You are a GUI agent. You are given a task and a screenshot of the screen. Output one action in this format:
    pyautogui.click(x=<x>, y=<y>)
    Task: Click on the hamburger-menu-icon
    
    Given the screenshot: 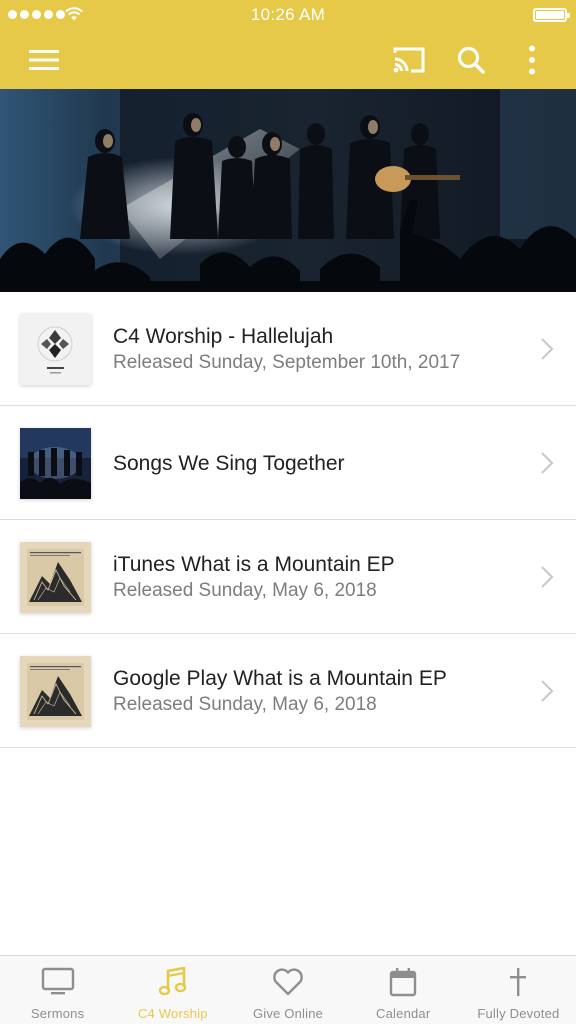 What is the action you would take?
    pyautogui.click(x=44, y=59)
    